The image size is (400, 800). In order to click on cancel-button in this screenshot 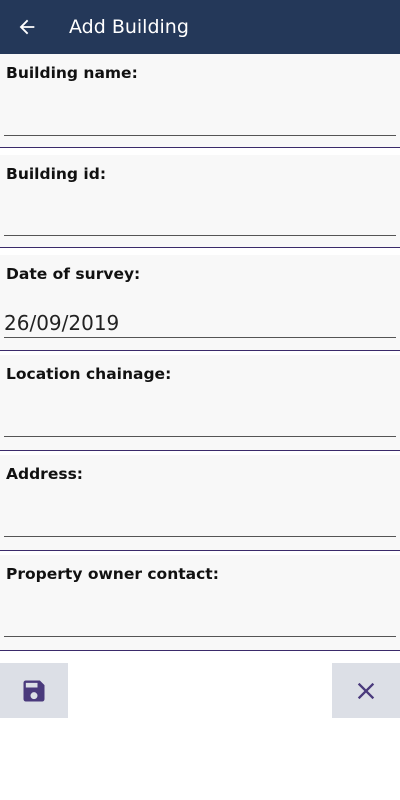, I will do `click(366, 690)`.